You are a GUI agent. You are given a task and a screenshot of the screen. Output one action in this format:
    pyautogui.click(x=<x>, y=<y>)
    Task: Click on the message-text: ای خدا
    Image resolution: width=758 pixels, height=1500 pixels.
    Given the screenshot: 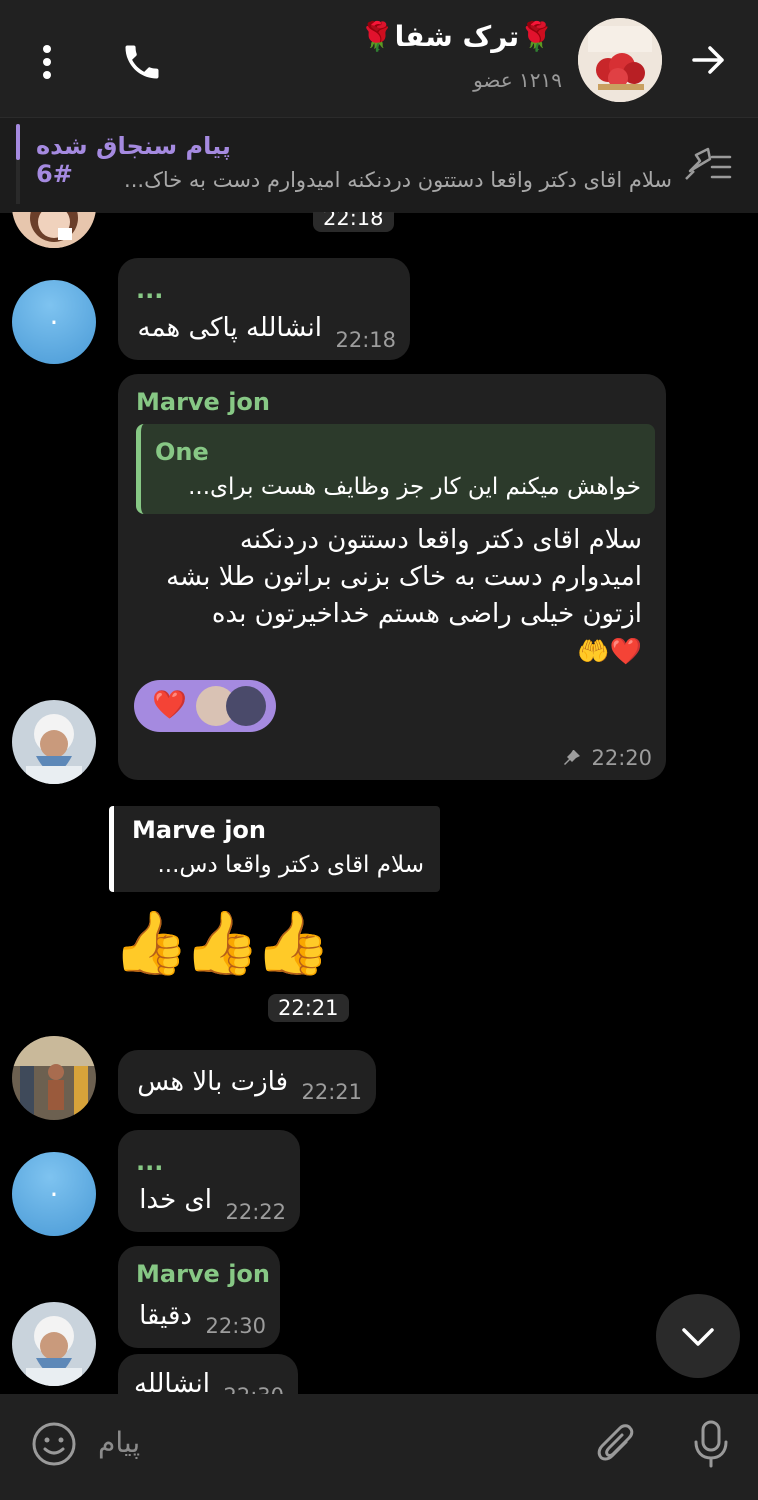 What is the action you would take?
    pyautogui.click(x=175, y=1200)
    